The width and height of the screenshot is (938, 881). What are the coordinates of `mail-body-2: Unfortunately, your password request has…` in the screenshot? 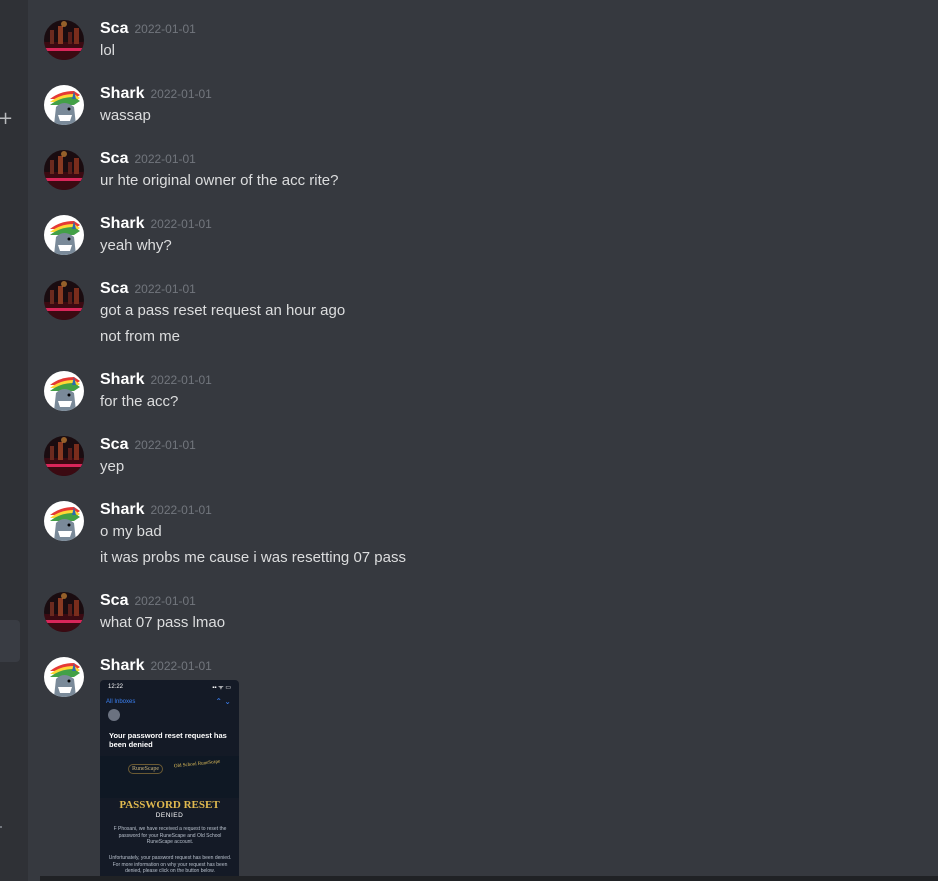 It's located at (170, 864).